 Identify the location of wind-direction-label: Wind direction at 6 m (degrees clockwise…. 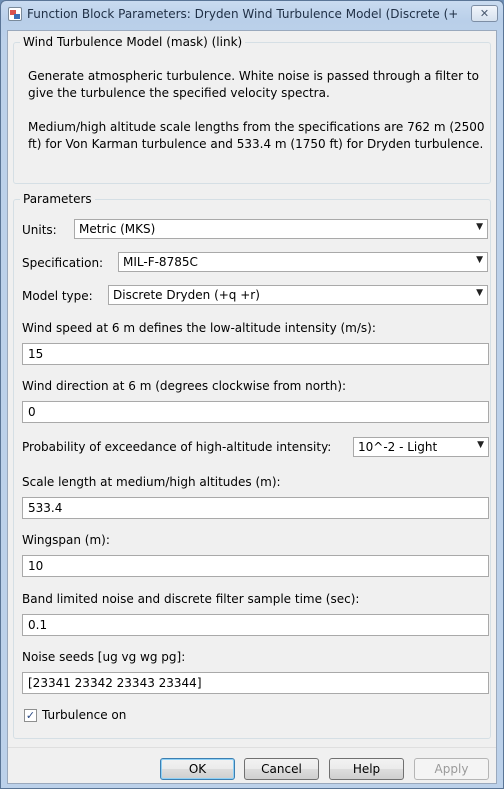
(184, 386).